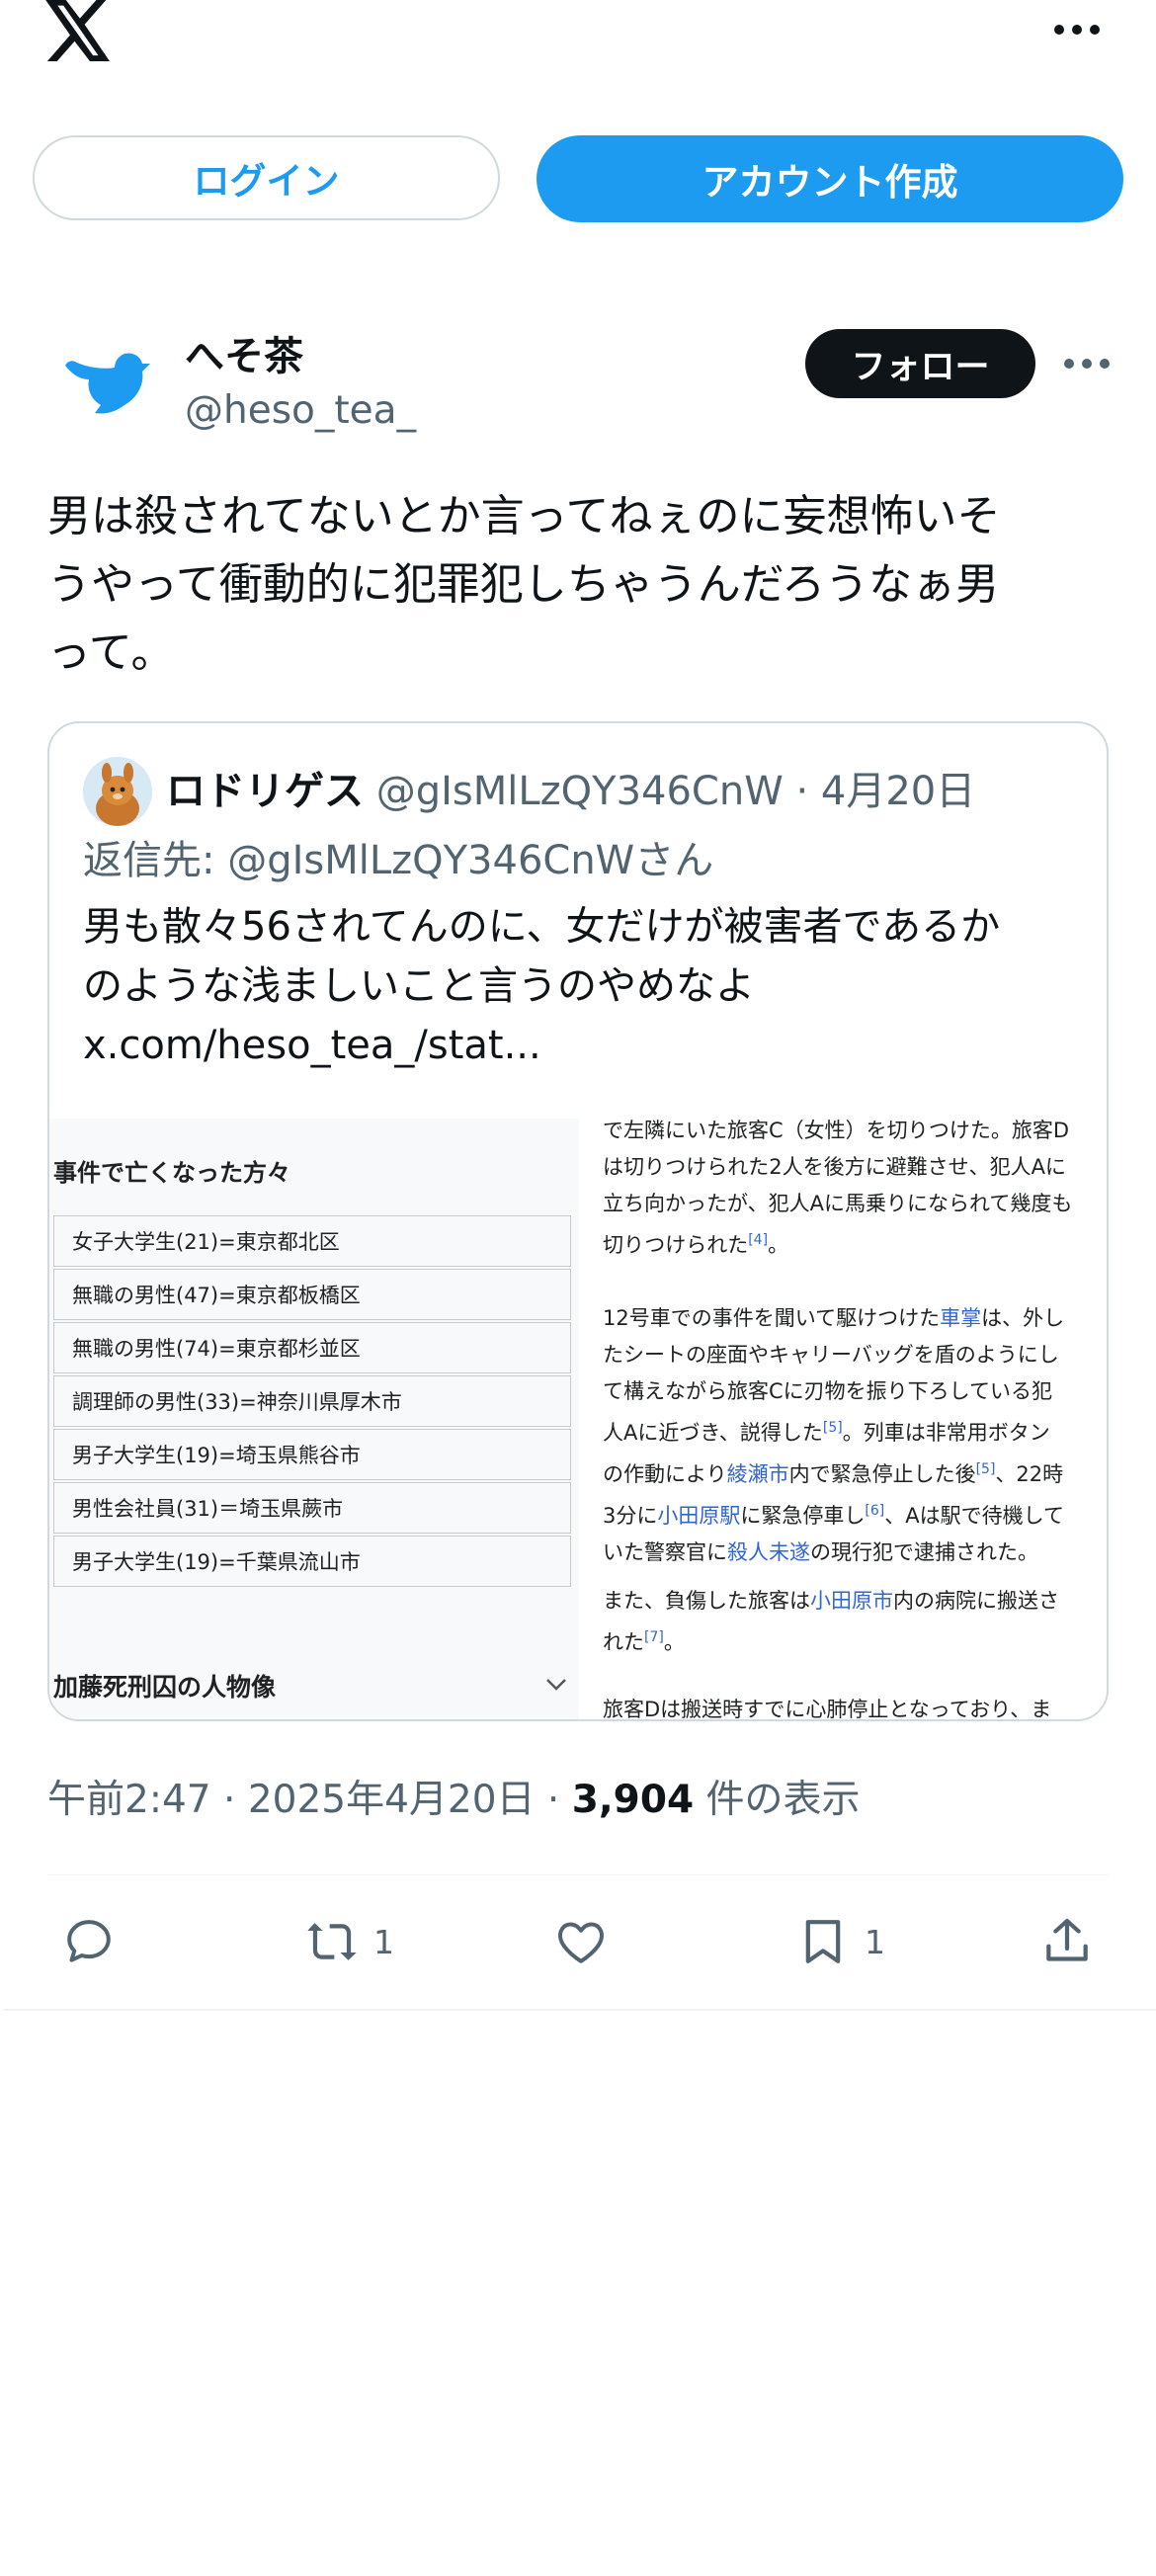 This screenshot has width=1156, height=2576. I want to click on wiki-line: の作動により綾瀬市内で緊急停止した後[5]、22時, so click(850, 1472).